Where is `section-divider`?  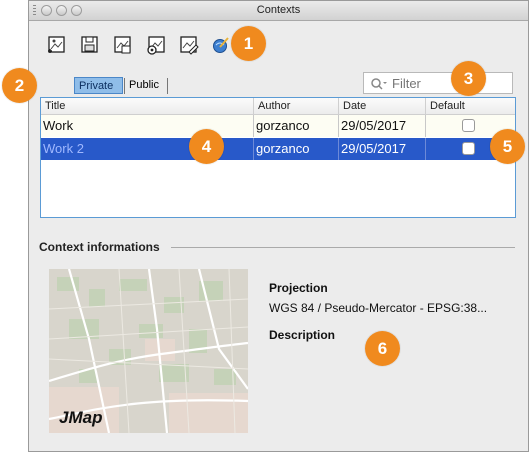
section-divider is located at coordinates (343, 247).